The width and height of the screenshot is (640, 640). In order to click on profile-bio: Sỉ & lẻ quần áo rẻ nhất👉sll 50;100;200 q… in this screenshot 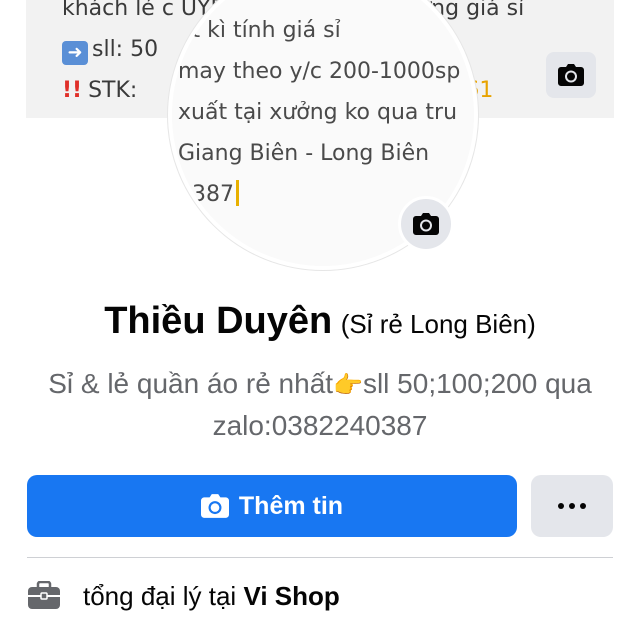, I will do `click(320, 405)`.